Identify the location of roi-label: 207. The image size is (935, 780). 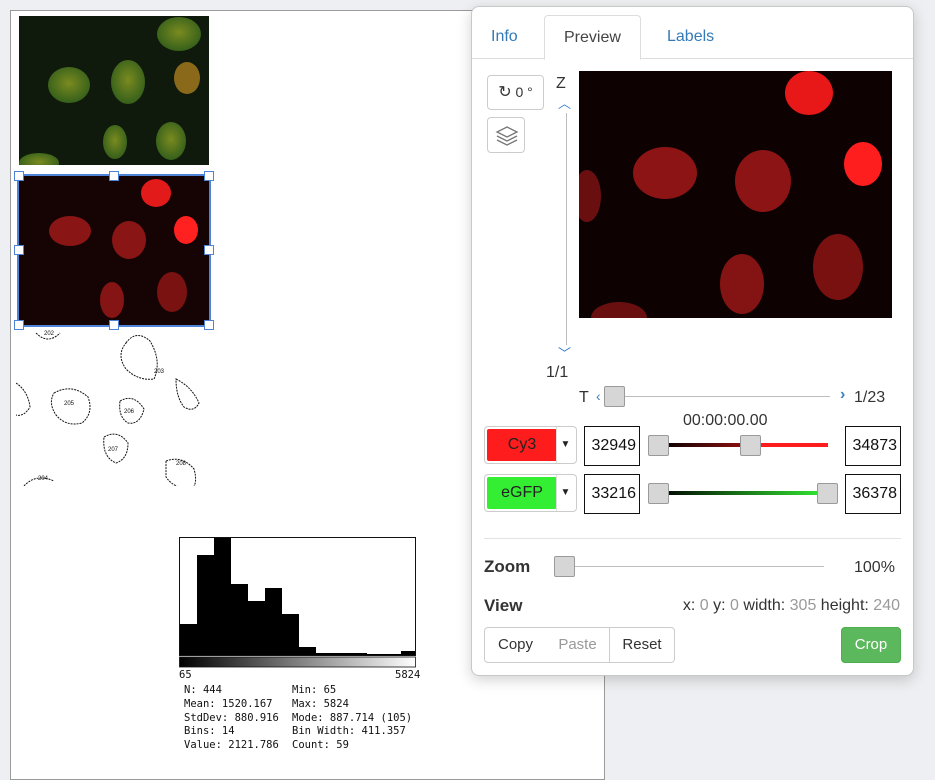
(113, 450).